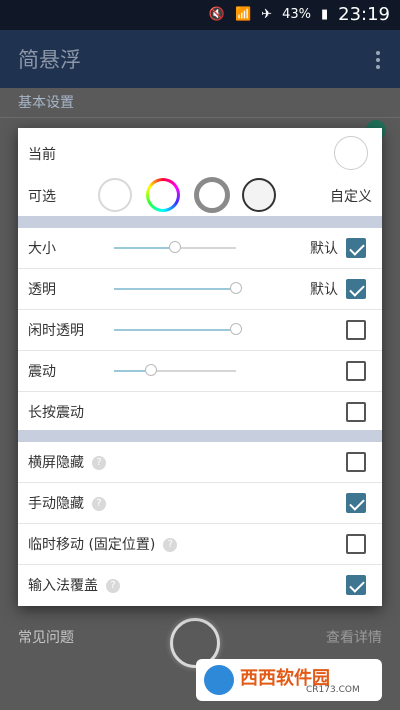 The width and height of the screenshot is (400, 710). Describe the element at coordinates (46, 103) in the screenshot. I see `section-header: 基本设置` at that location.